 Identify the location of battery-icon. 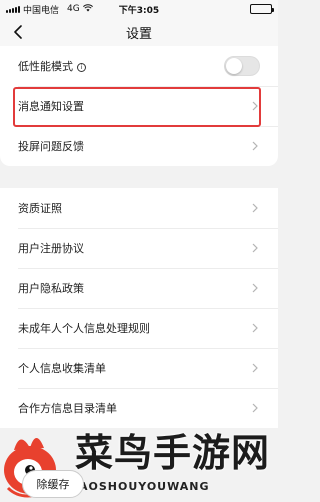
(262, 9).